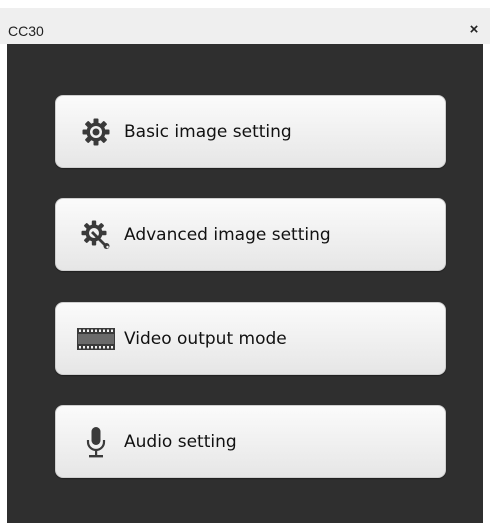 This screenshot has height=523, width=490. I want to click on microphone-icon, so click(96, 442).